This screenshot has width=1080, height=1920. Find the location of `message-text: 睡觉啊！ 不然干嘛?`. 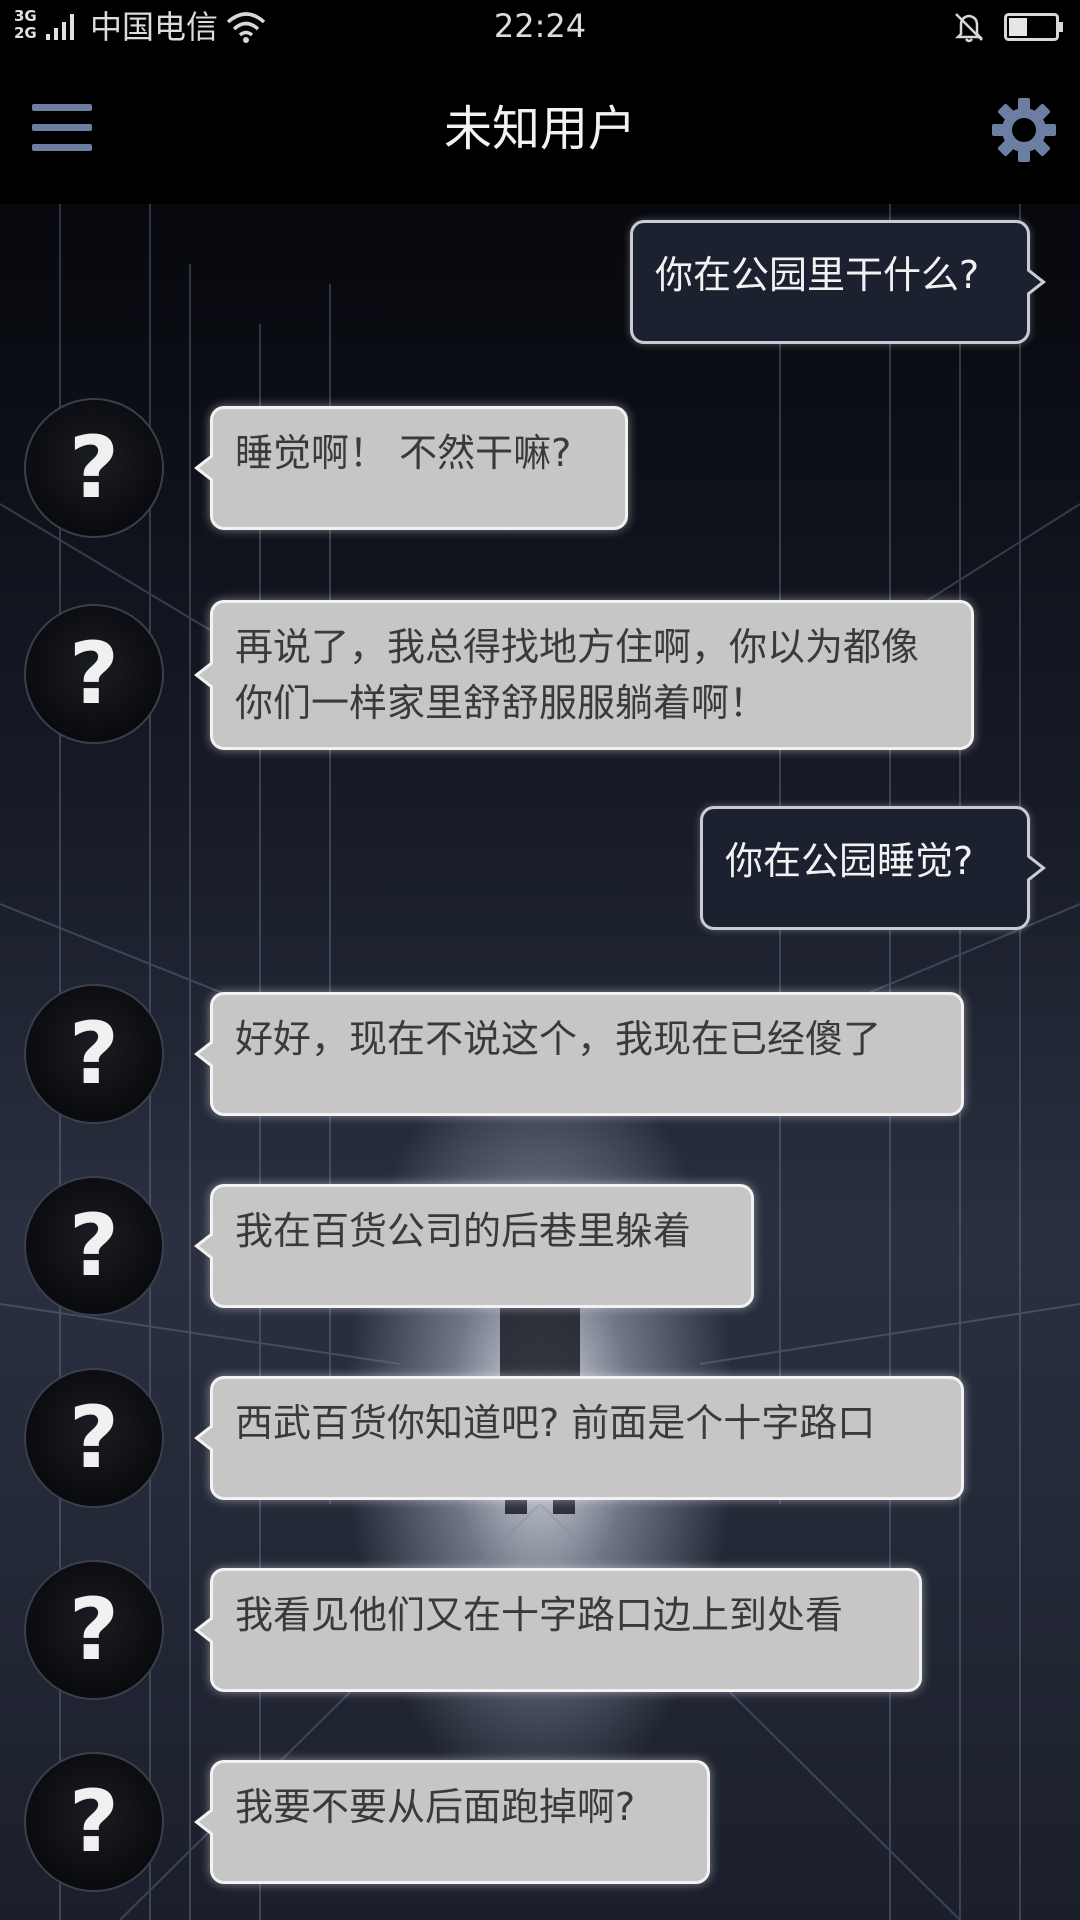

message-text: 睡觉啊！ 不然干嘛? is located at coordinates (403, 453).